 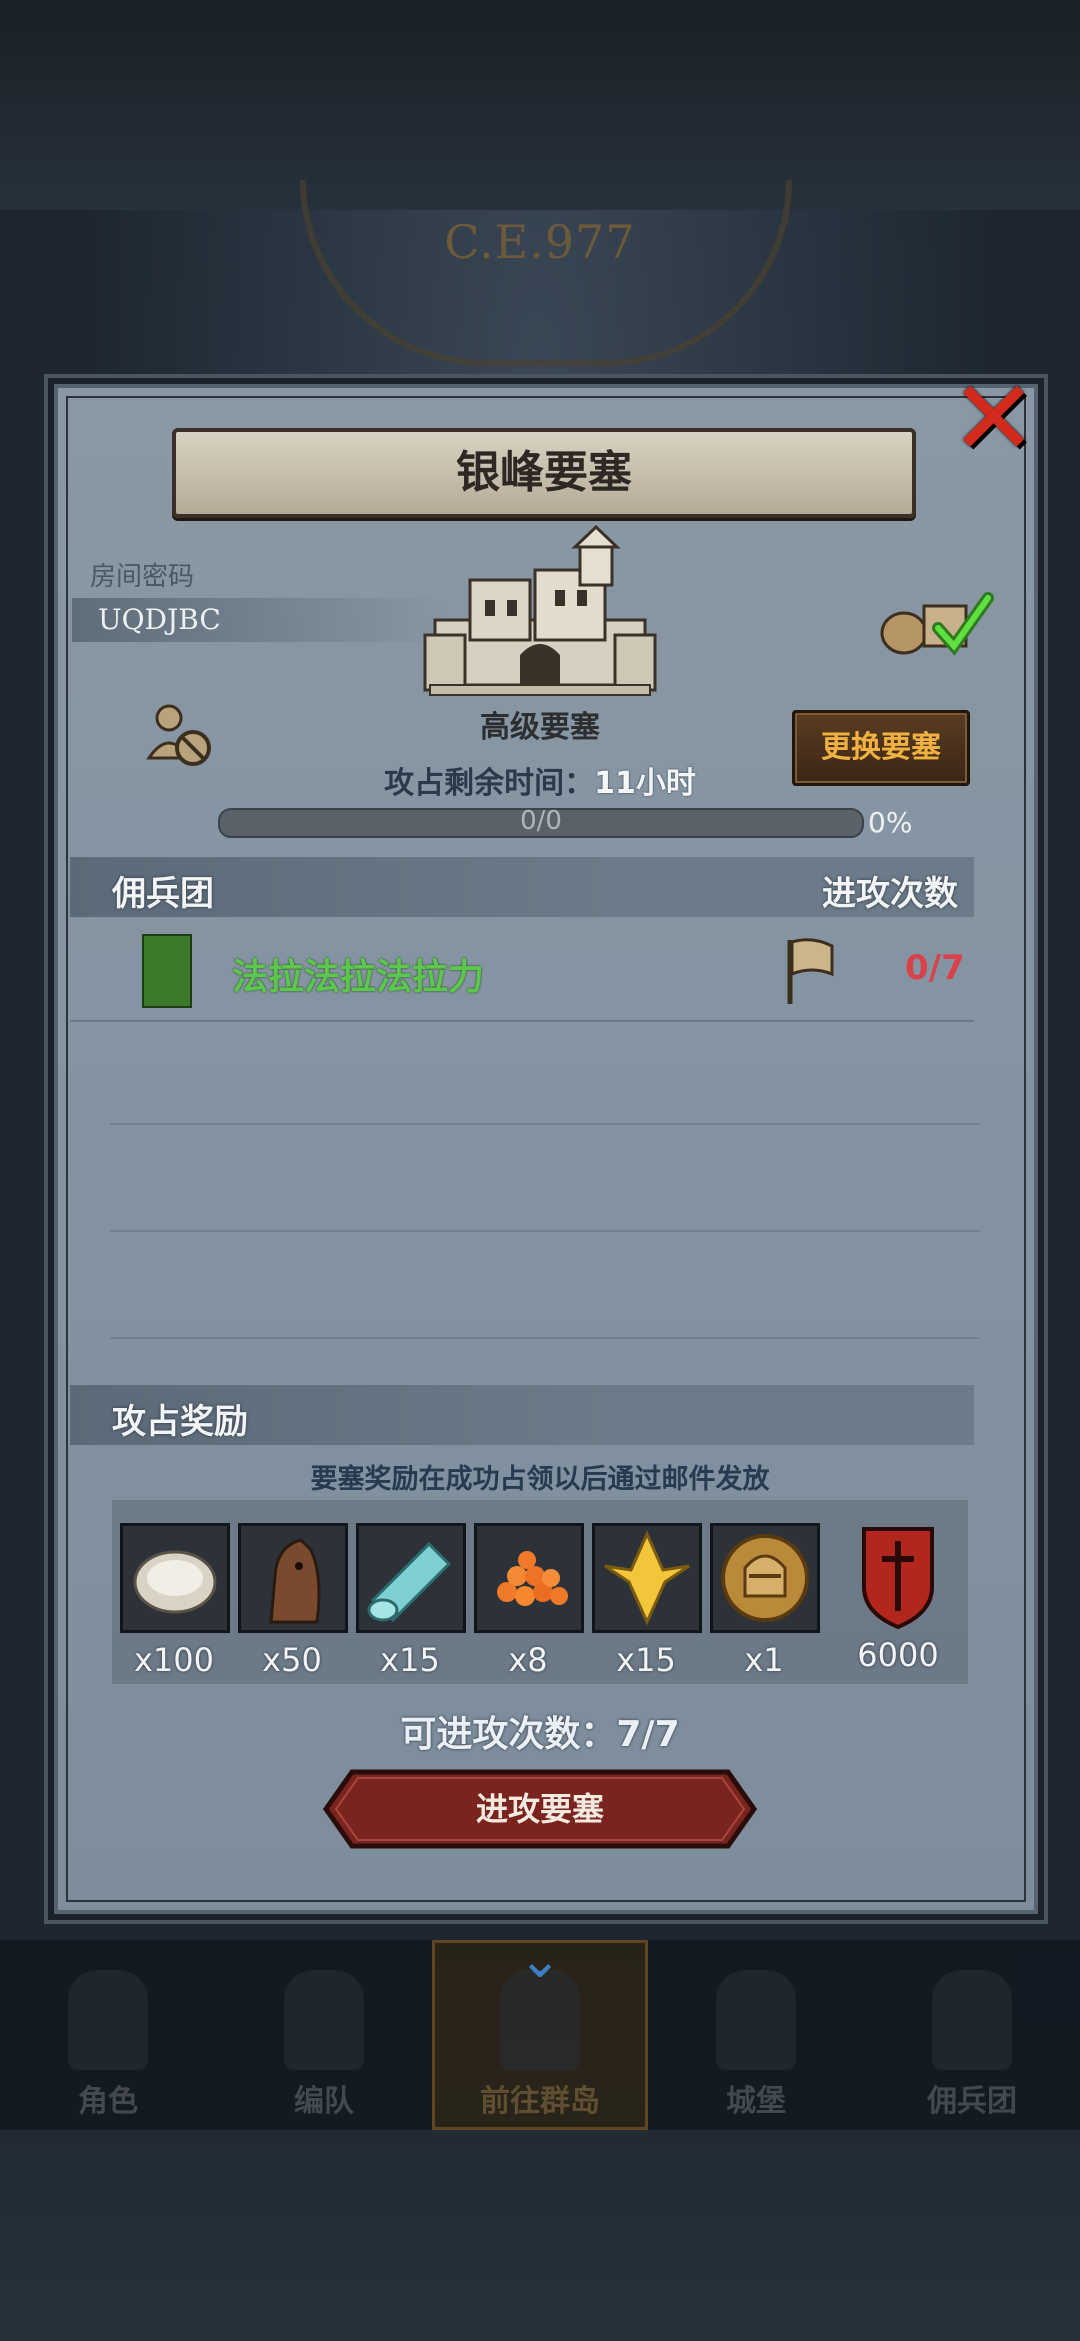 I want to click on nav-item-castle: 城堡, so click(x=756, y=2035).